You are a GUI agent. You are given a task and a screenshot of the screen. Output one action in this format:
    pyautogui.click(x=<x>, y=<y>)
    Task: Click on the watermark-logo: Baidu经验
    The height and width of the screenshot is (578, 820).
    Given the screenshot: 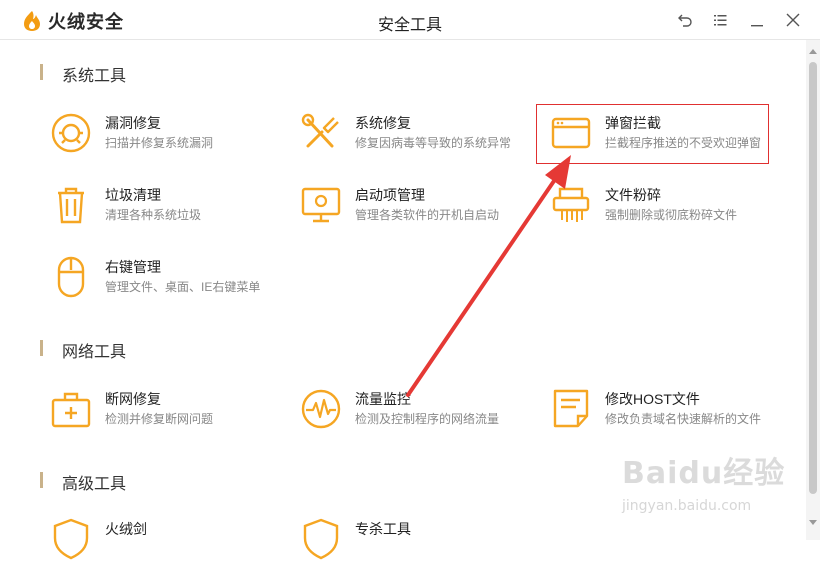 What is the action you would take?
    pyautogui.click(x=704, y=473)
    